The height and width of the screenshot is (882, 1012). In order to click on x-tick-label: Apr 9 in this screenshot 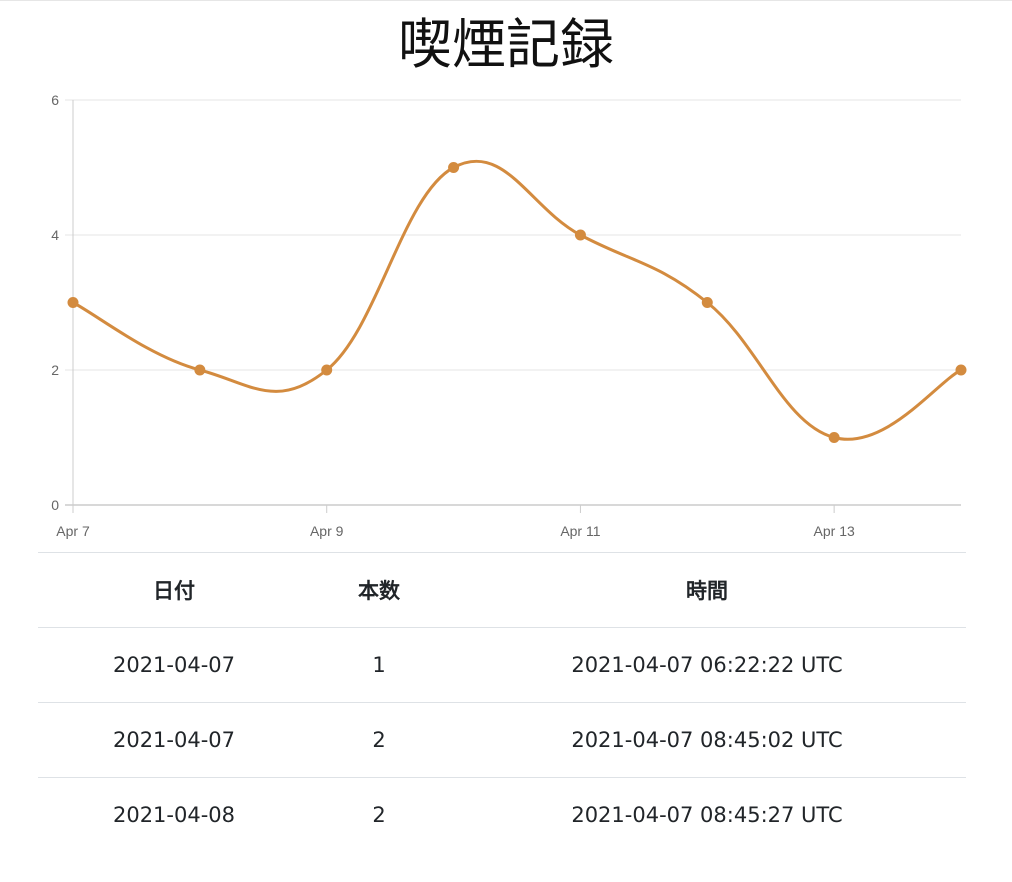, I will do `click(327, 531)`.